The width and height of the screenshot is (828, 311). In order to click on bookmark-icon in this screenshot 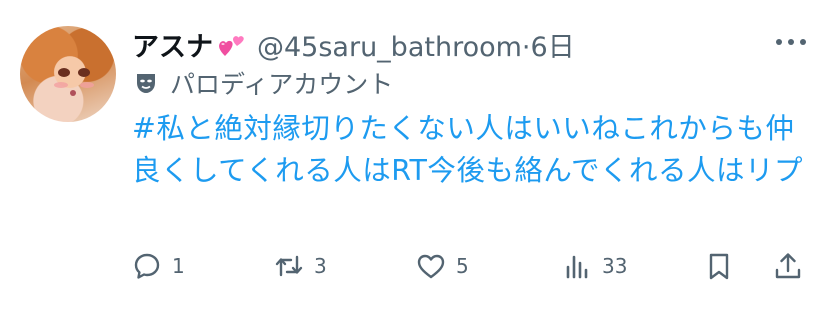, I will do `click(719, 266)`.